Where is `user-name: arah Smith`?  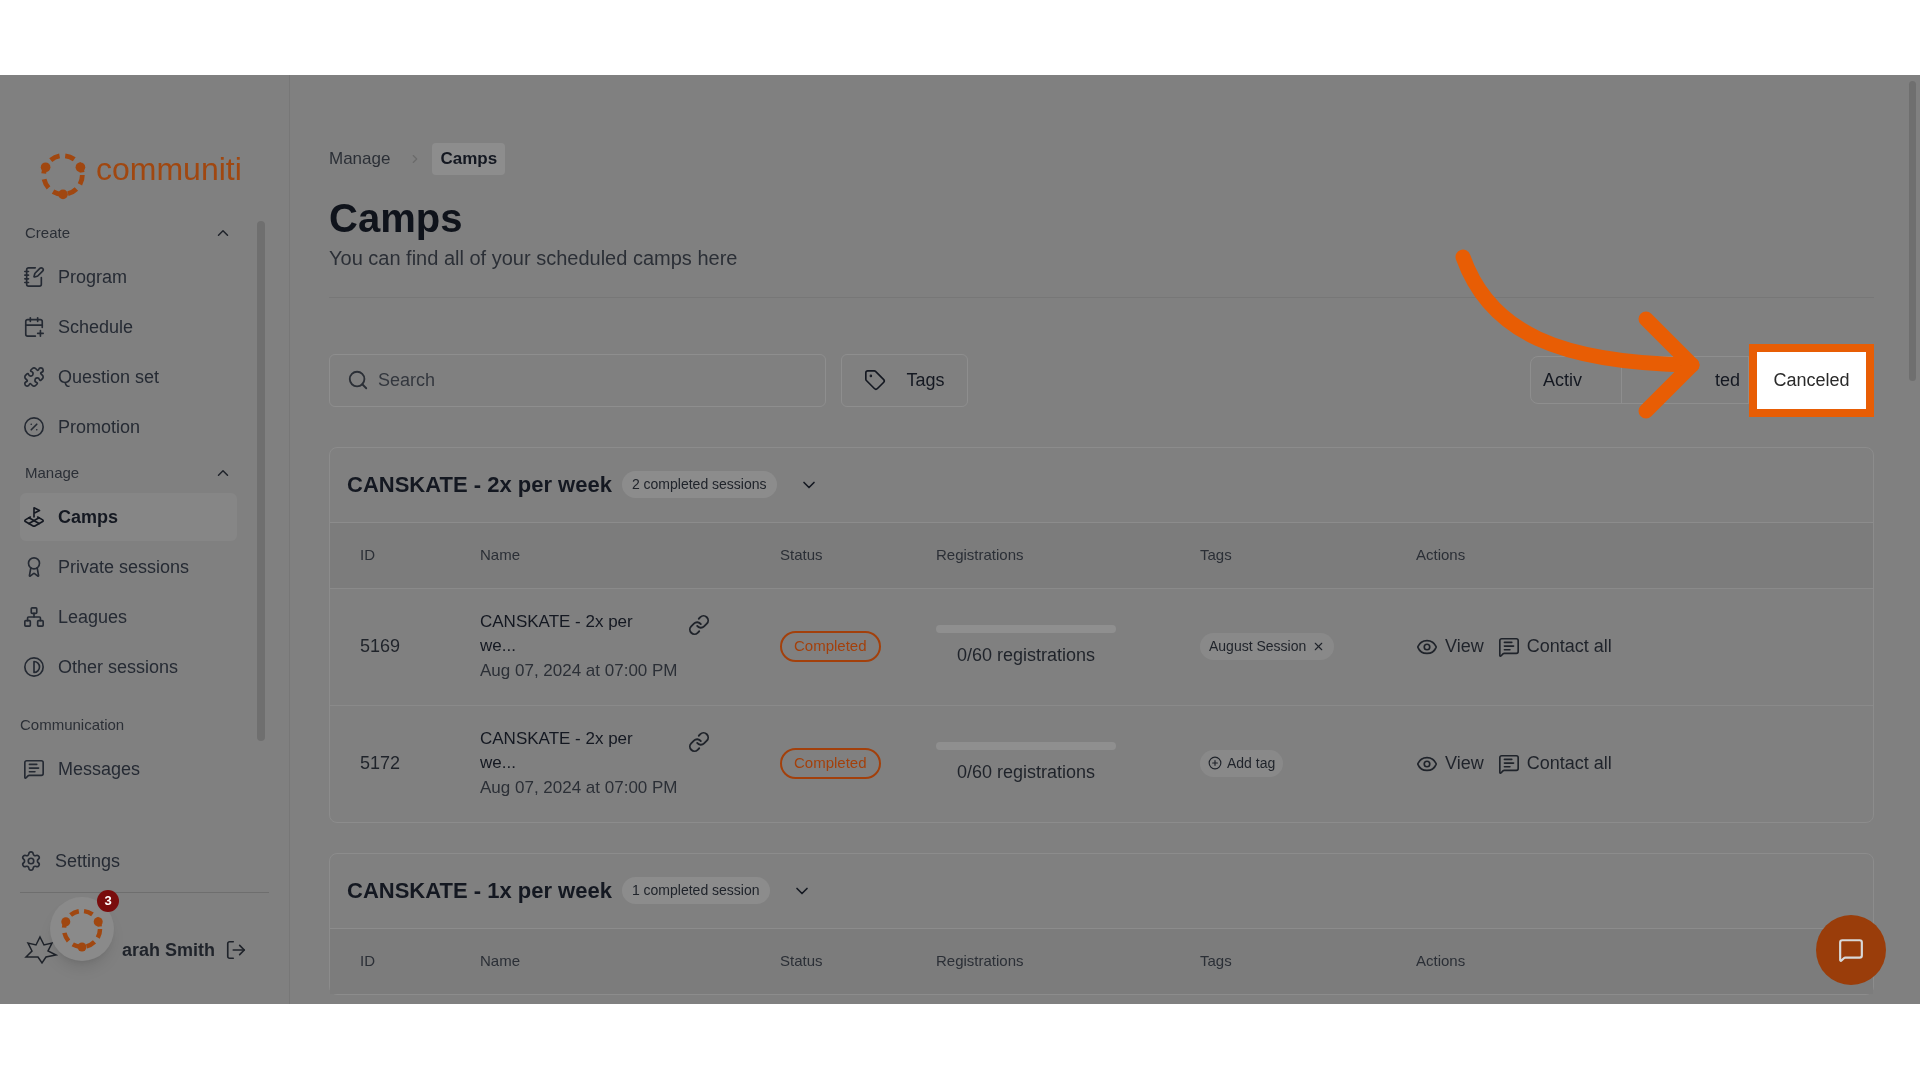
user-name: arah Smith is located at coordinates (169, 950).